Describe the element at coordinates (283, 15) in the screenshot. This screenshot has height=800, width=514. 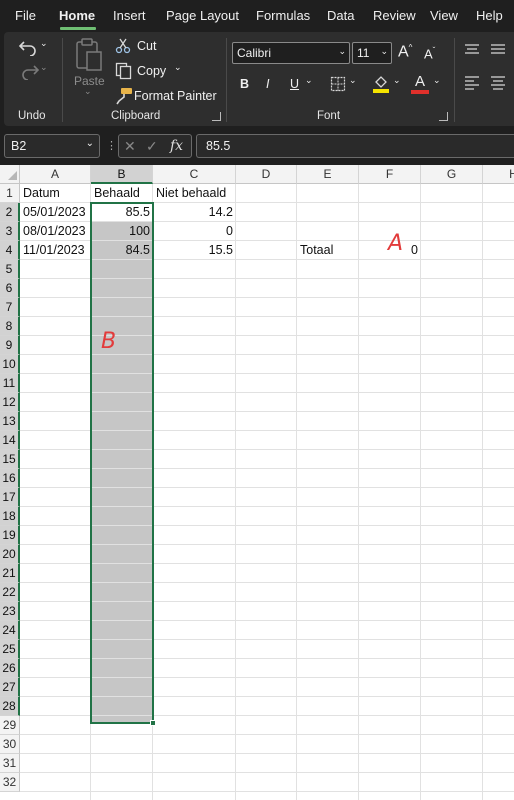
I see `menu-formulas: Formulas` at that location.